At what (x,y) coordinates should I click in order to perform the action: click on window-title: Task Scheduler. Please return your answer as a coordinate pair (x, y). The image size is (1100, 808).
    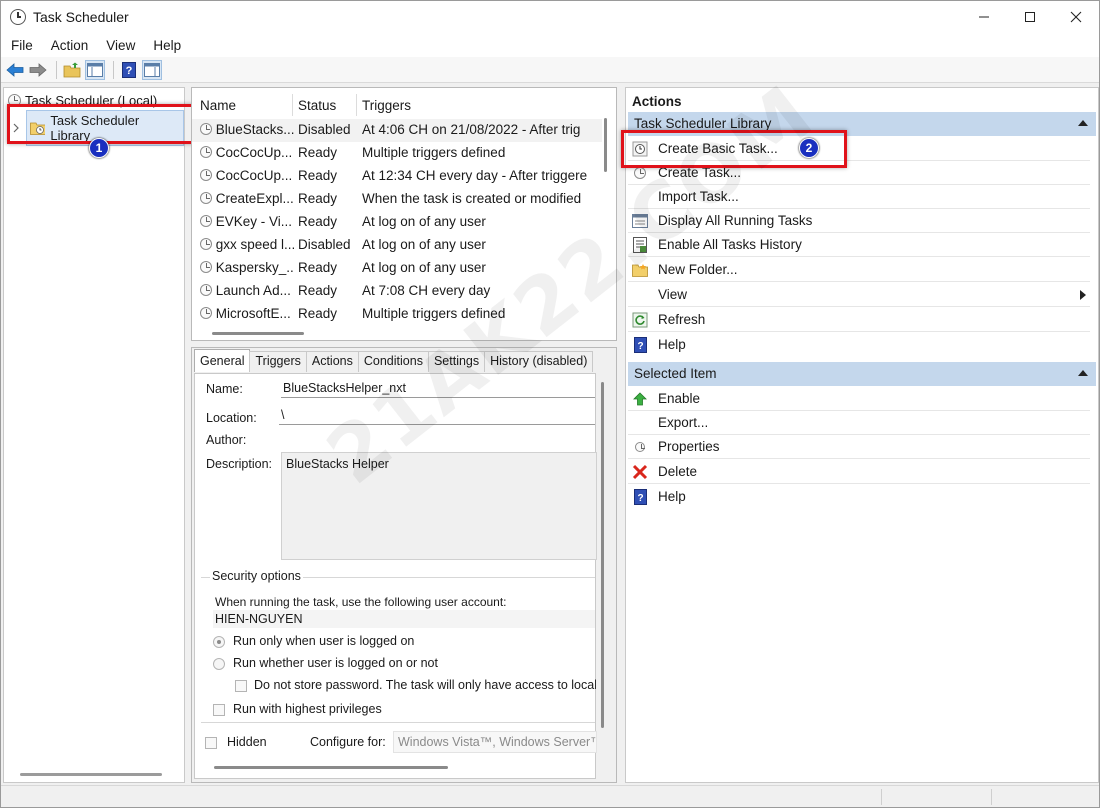
    Looking at the image, I should click on (81, 17).